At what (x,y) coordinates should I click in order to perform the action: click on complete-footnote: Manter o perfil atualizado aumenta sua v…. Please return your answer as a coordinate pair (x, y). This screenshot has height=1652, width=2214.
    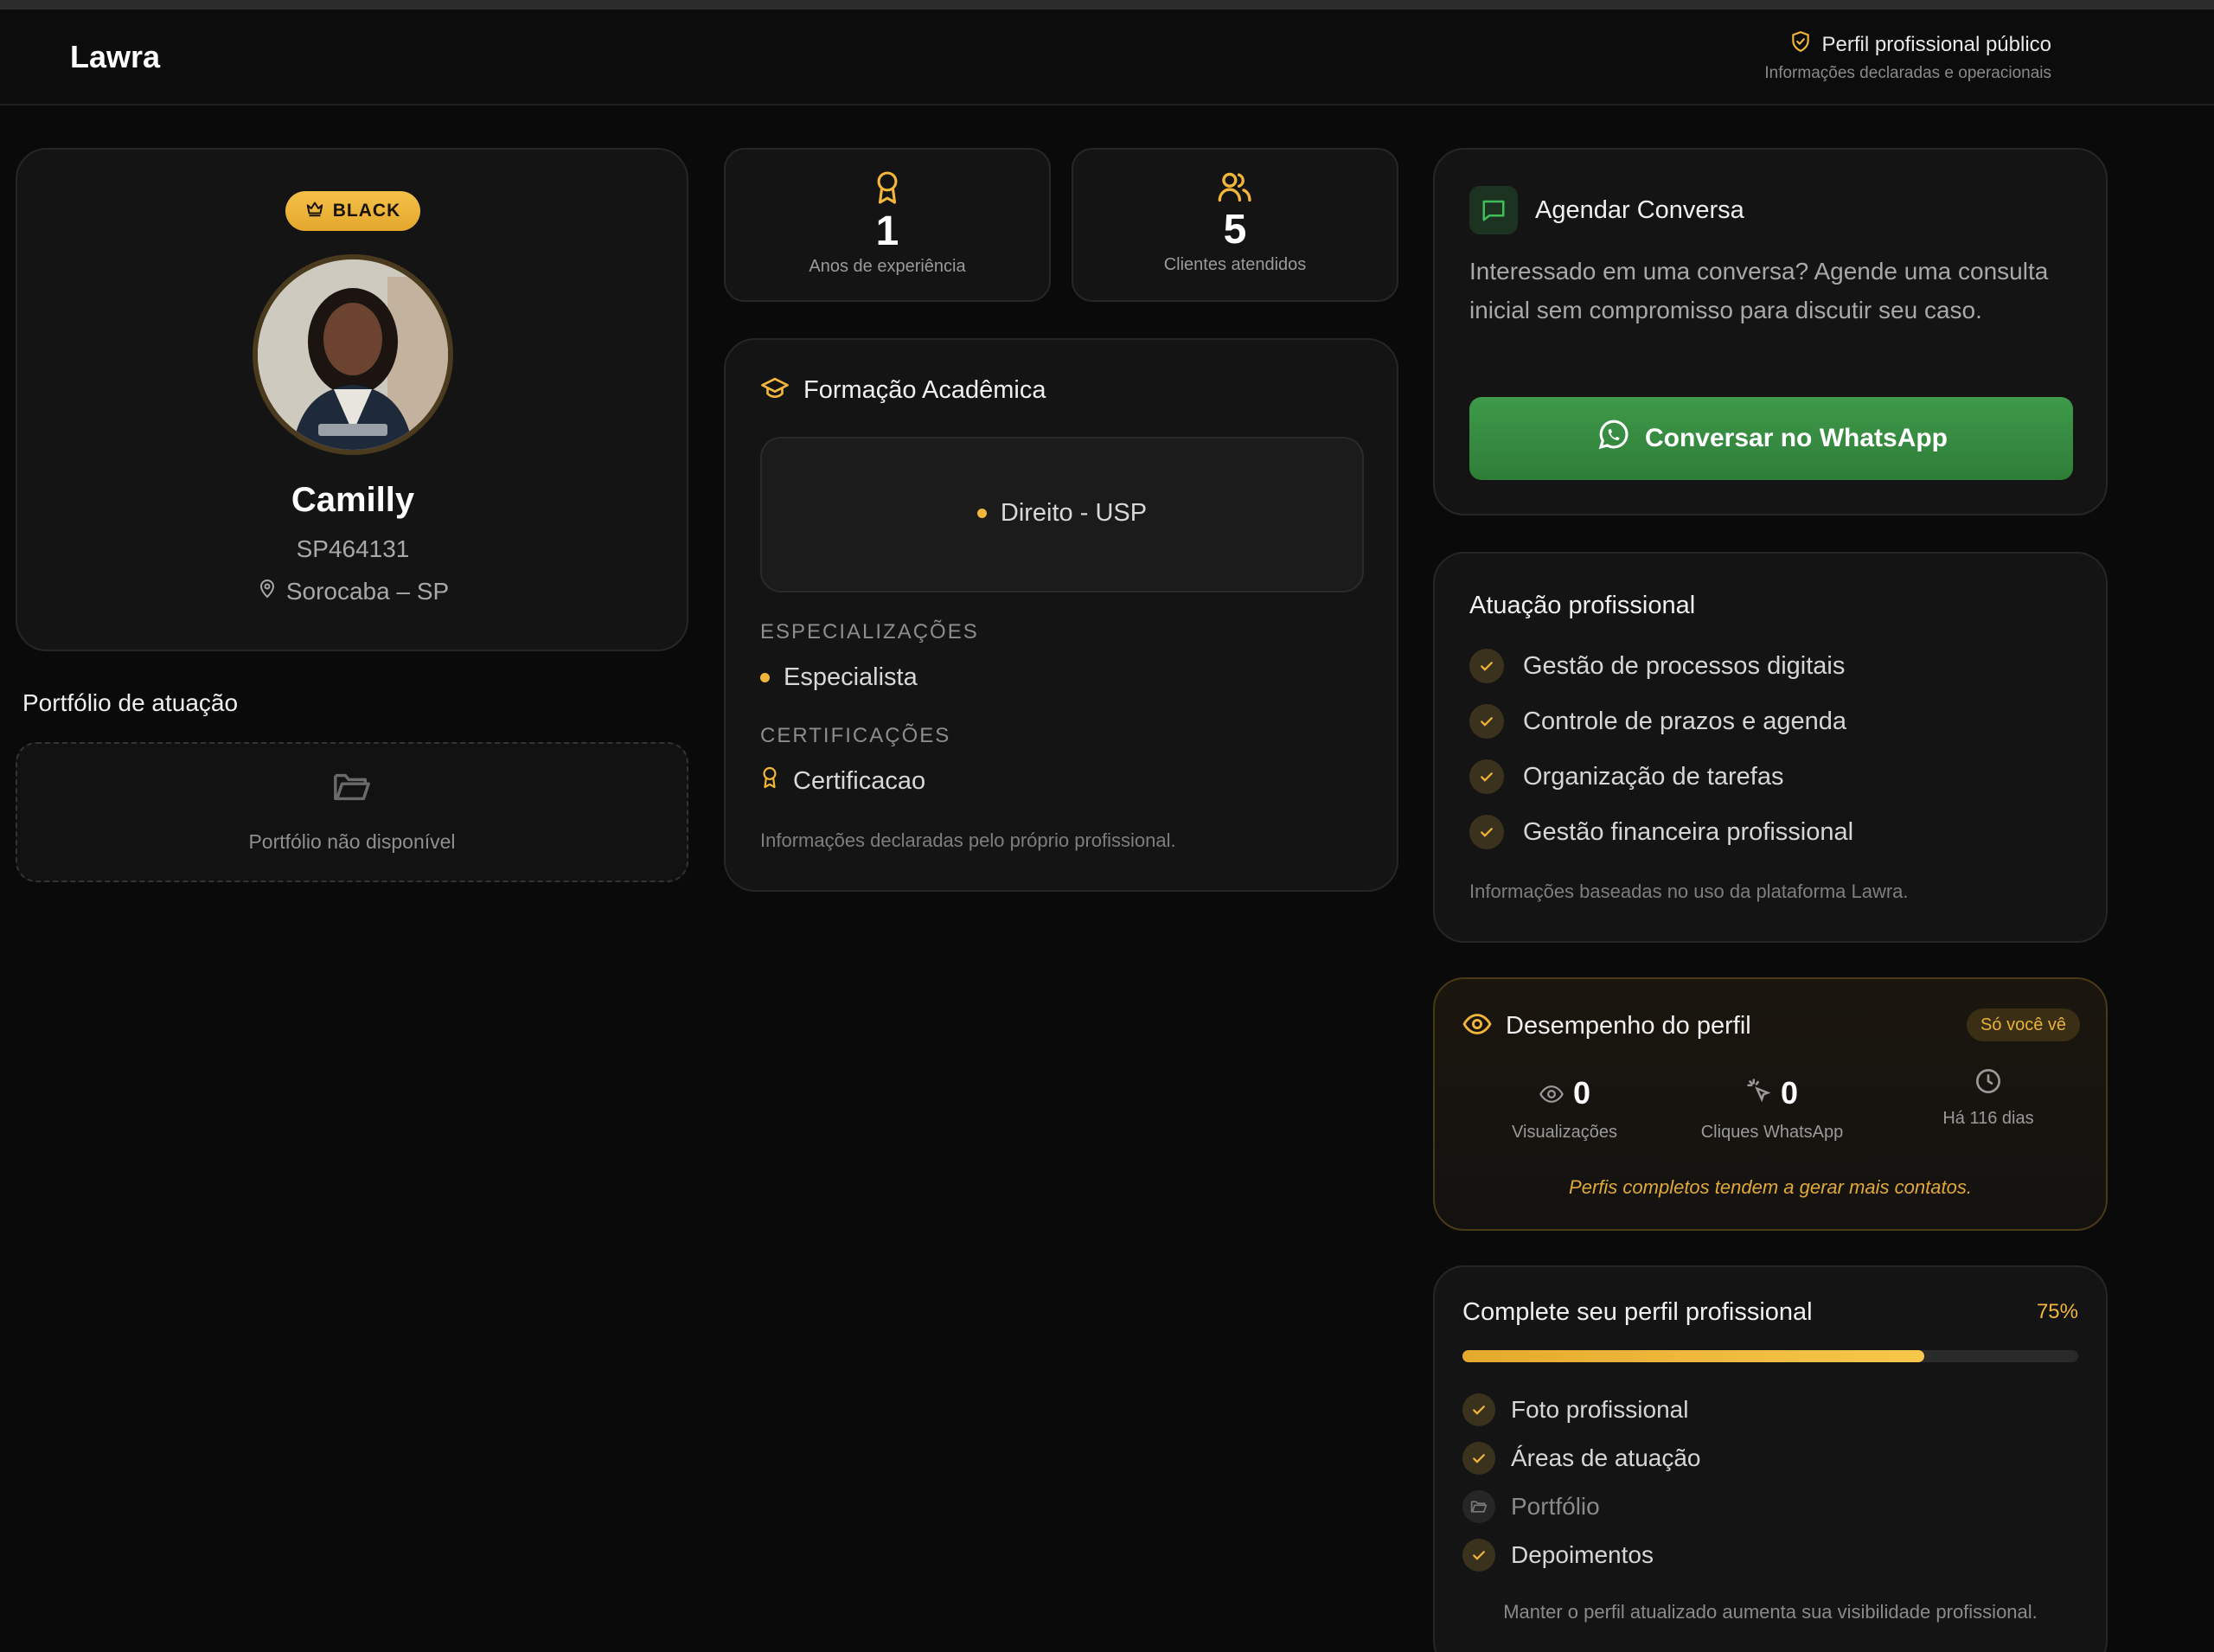
    Looking at the image, I should click on (1770, 1612).